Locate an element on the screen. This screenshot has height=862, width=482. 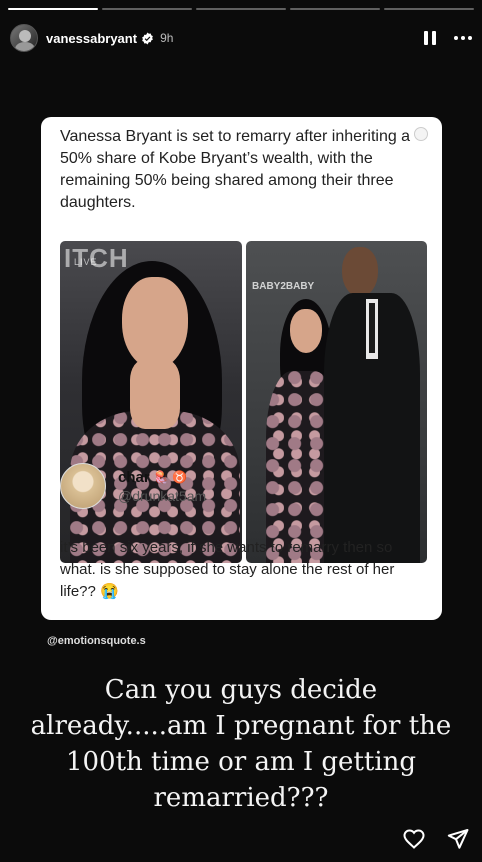
more-icon is located at coordinates (463, 38).